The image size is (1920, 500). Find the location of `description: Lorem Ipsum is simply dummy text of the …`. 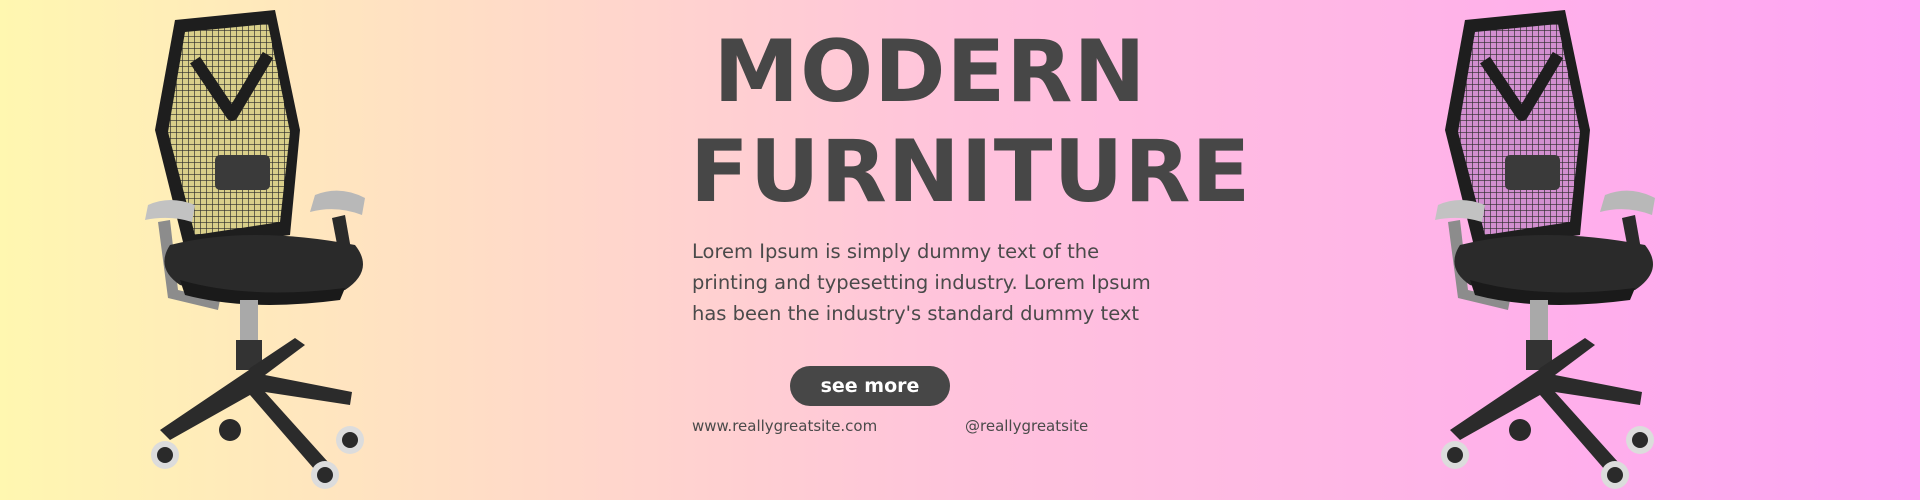

description: Lorem Ipsum is simply dummy text of the … is located at coordinates (921, 282).